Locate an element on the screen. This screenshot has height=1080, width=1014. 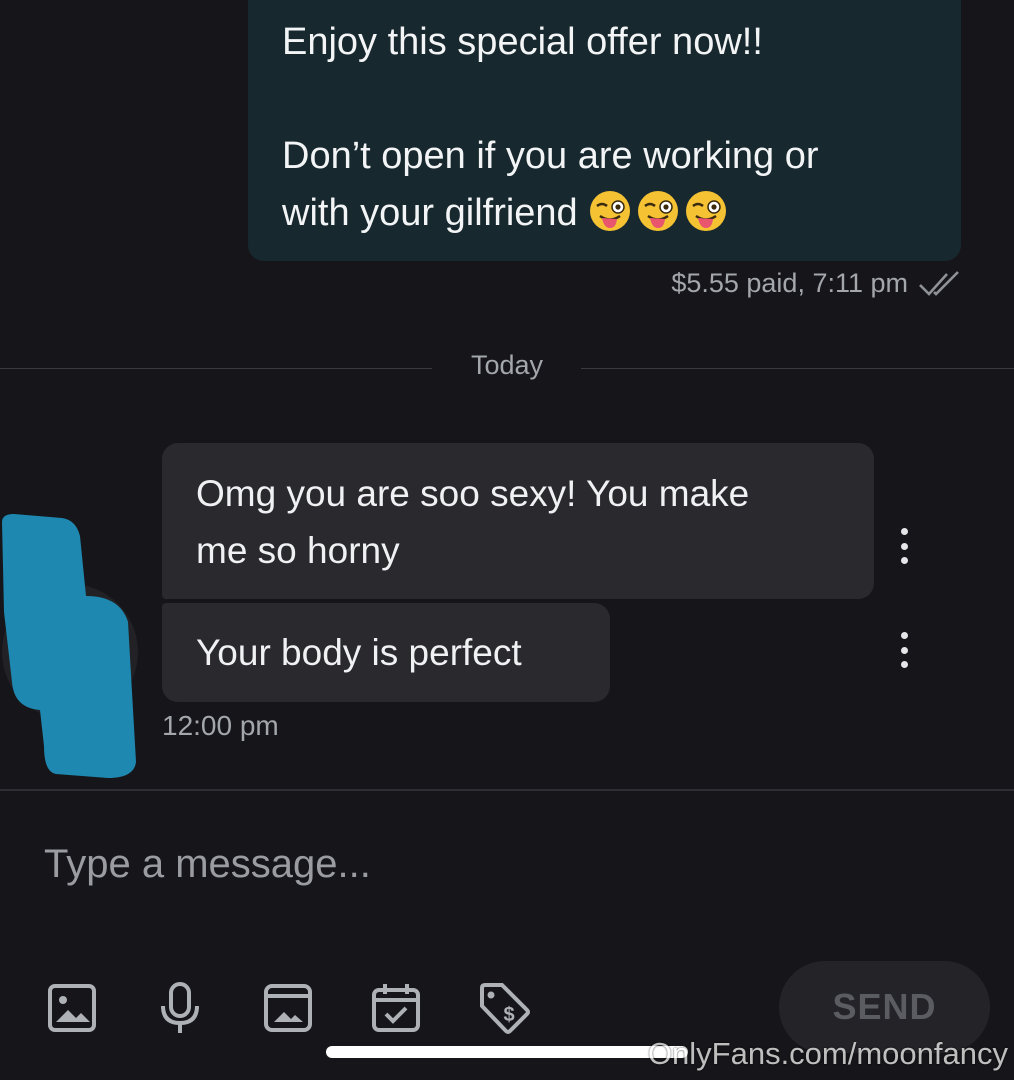
outgoing-message-line: Enjoy this special offer now!! is located at coordinates (522, 42).